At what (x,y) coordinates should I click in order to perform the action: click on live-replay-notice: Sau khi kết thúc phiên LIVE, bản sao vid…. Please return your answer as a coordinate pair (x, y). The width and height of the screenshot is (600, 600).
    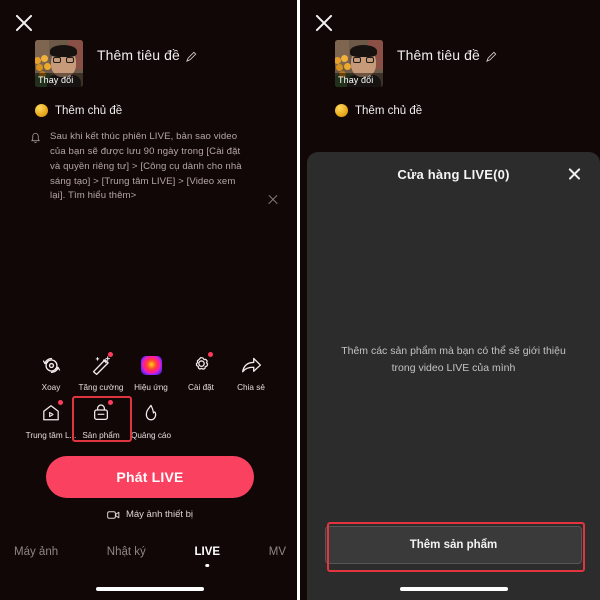
    Looking at the image, I should click on (152, 167).